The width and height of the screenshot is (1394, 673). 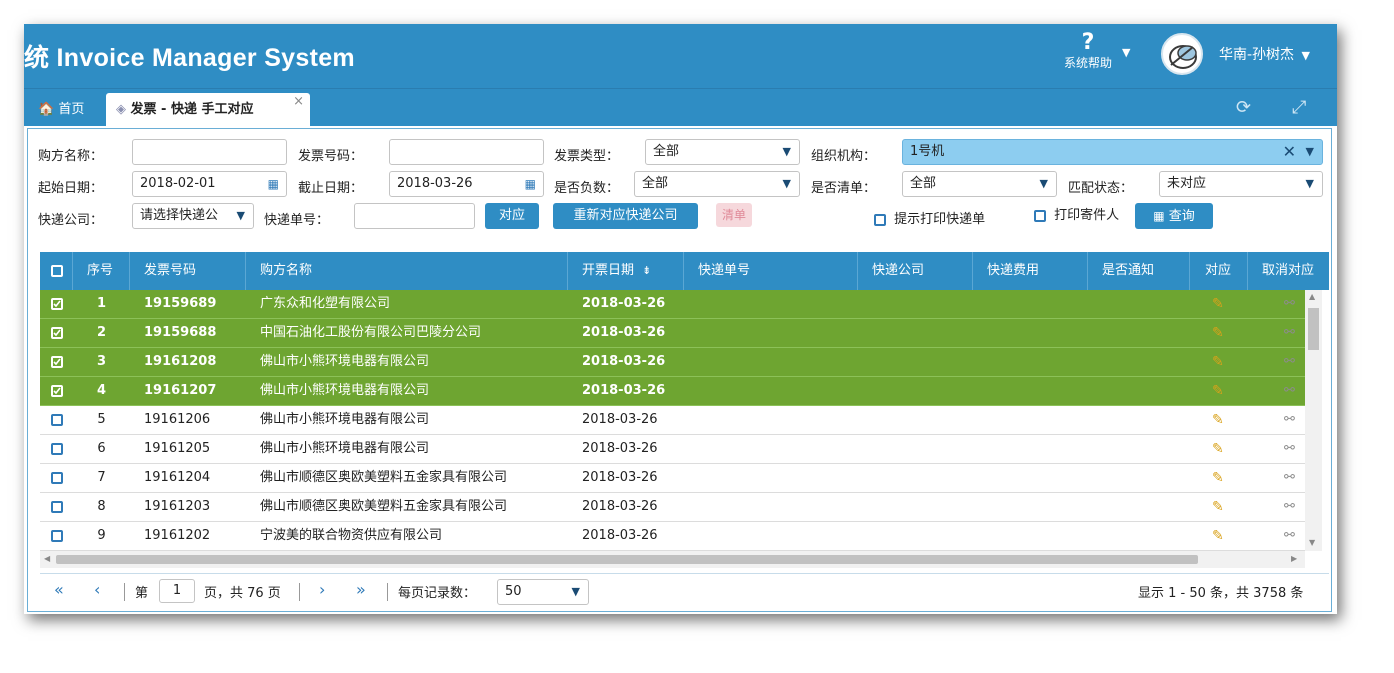 I want to click on select-all-cell, so click(x=56, y=271).